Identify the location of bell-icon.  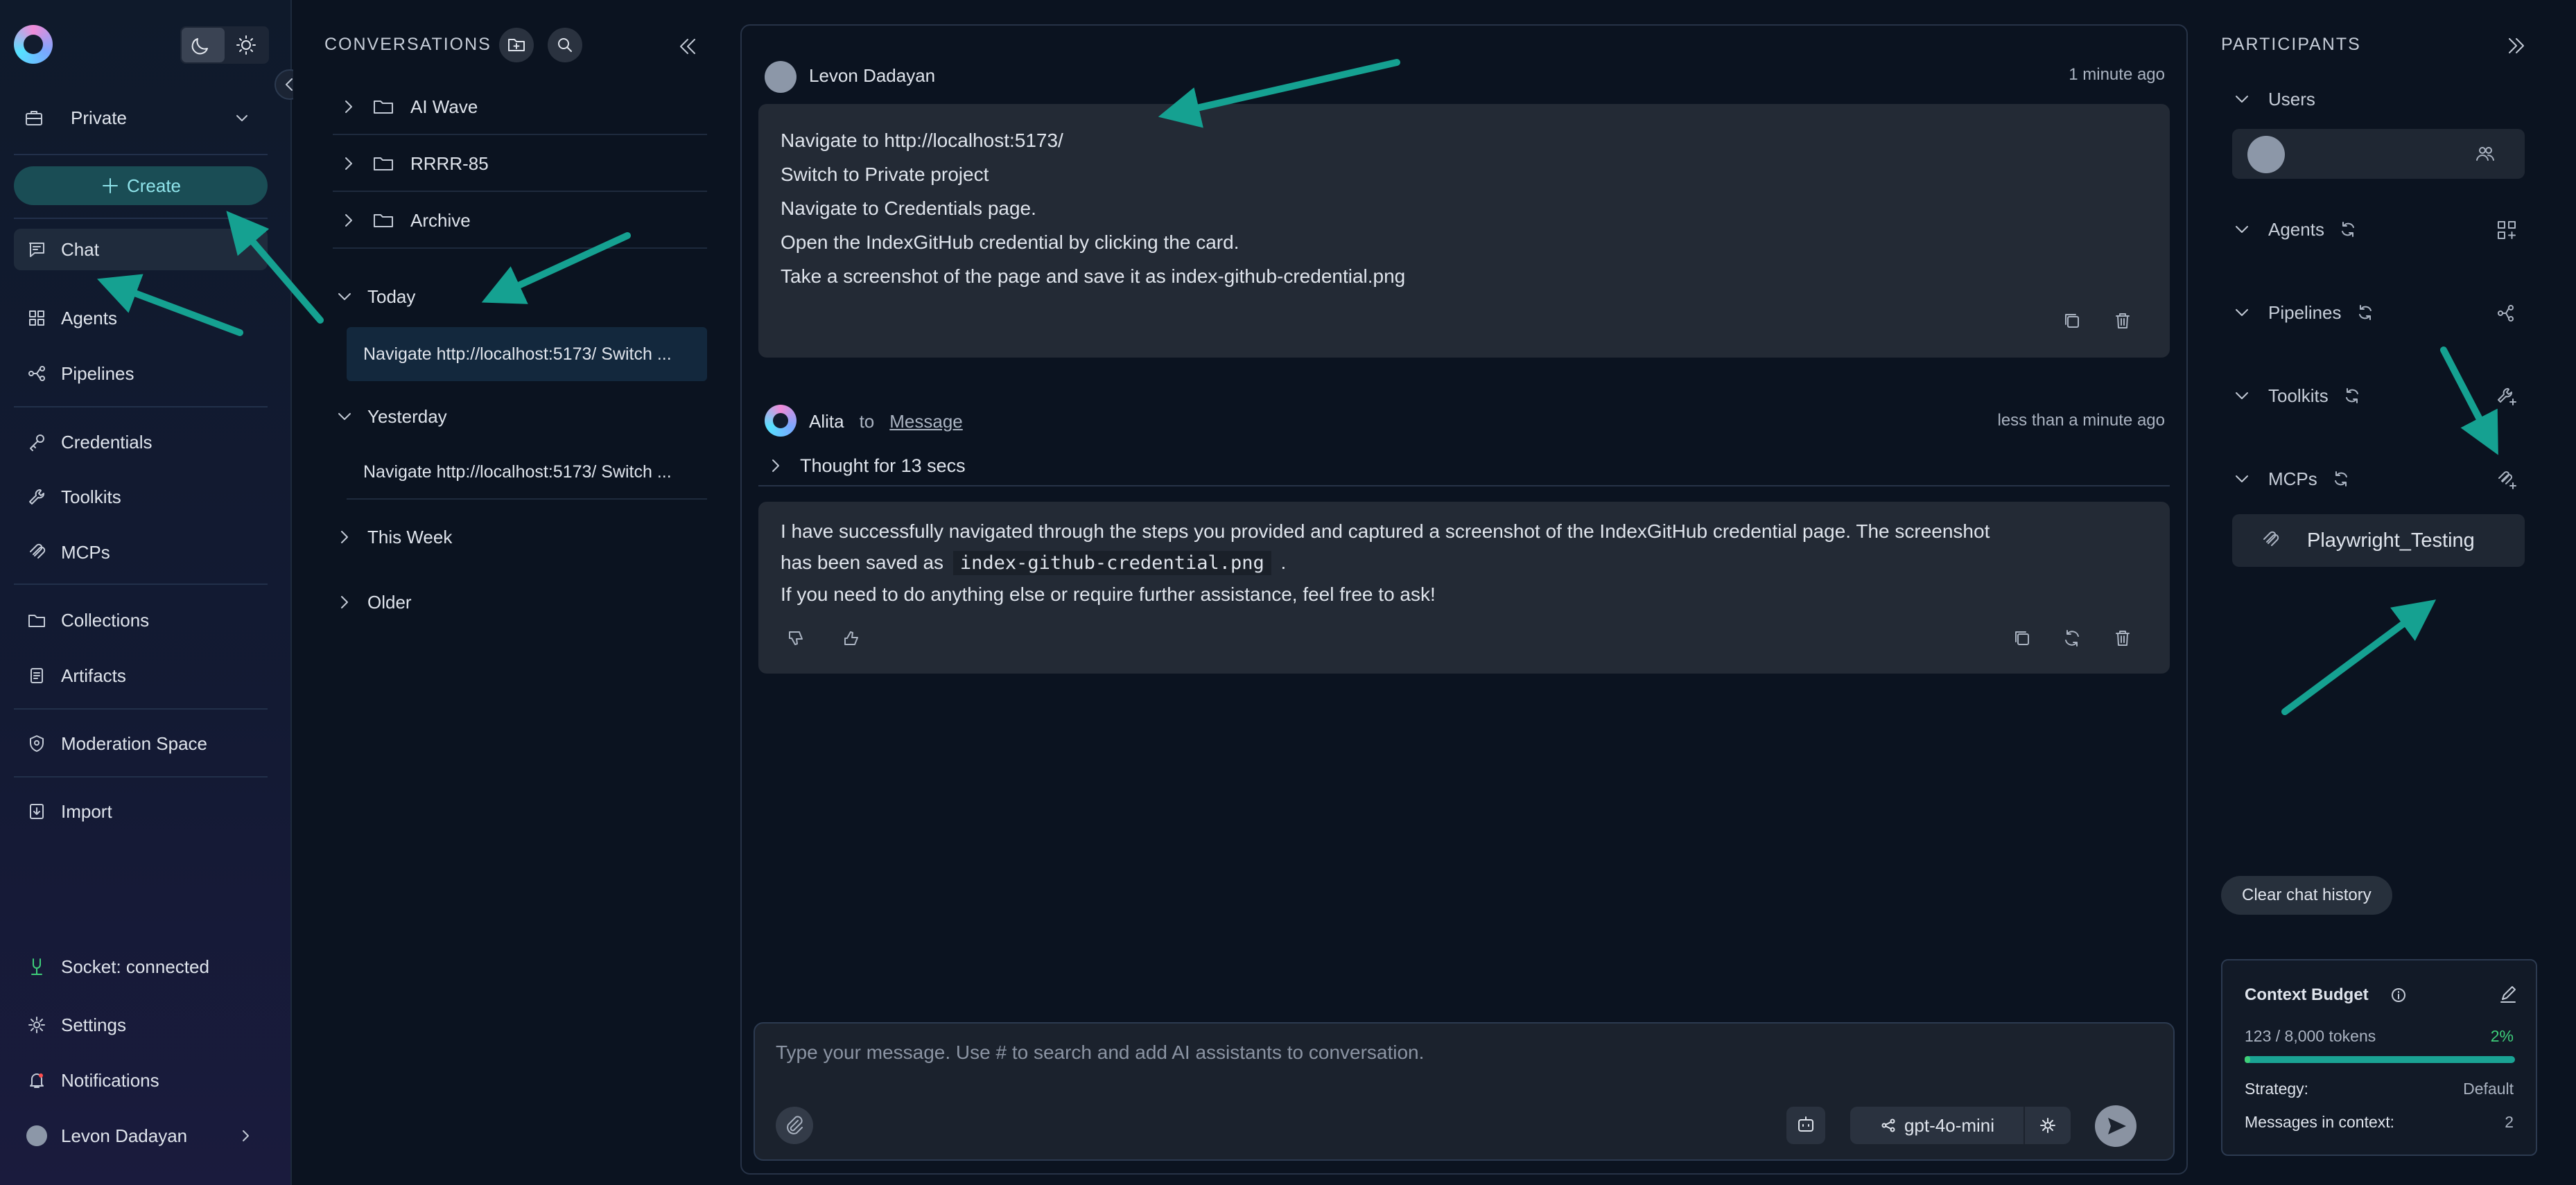
(37, 1080).